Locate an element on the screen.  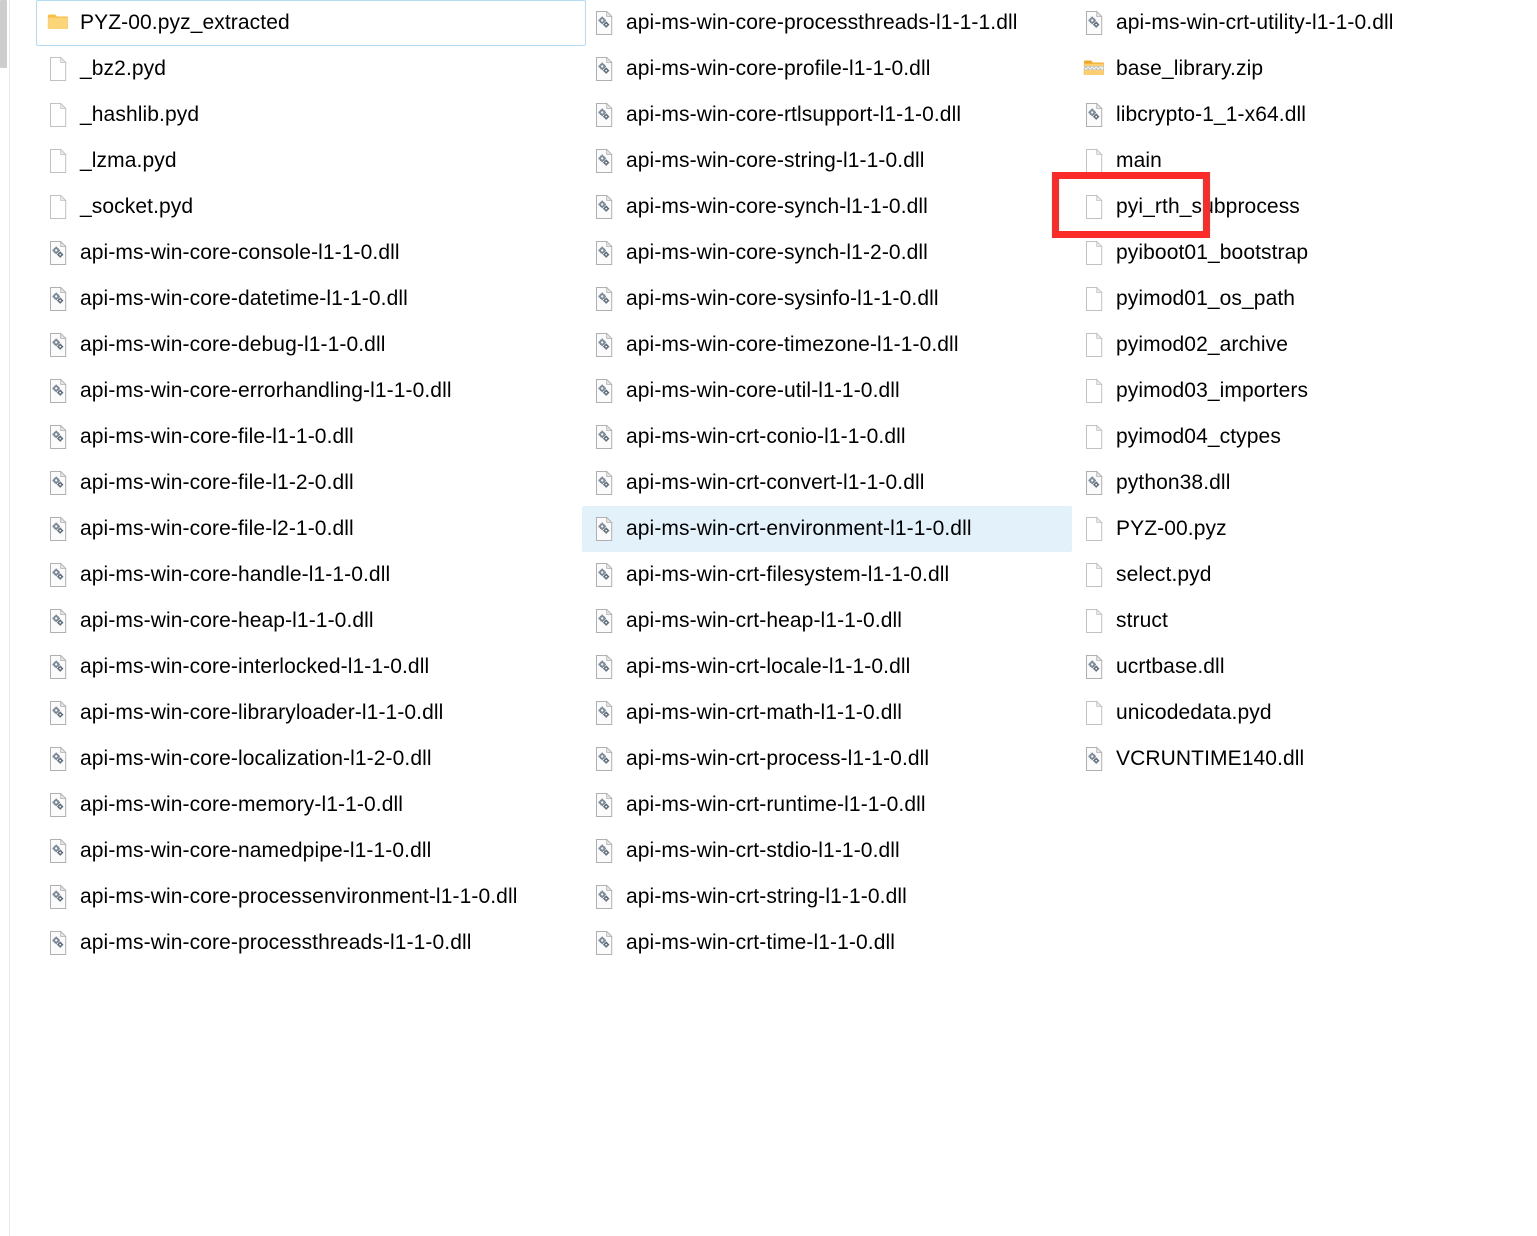
file-list-item: api-ms-win-core-profile-l1-1-0.dll is located at coordinates (827, 69).